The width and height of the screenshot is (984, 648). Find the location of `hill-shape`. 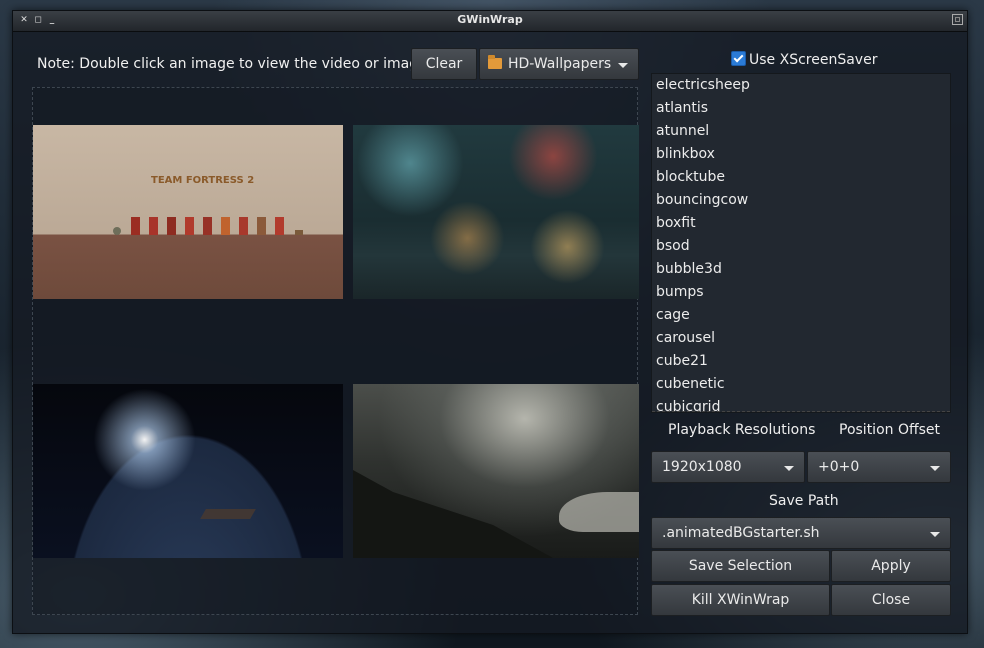

hill-shape is located at coordinates (453, 514).